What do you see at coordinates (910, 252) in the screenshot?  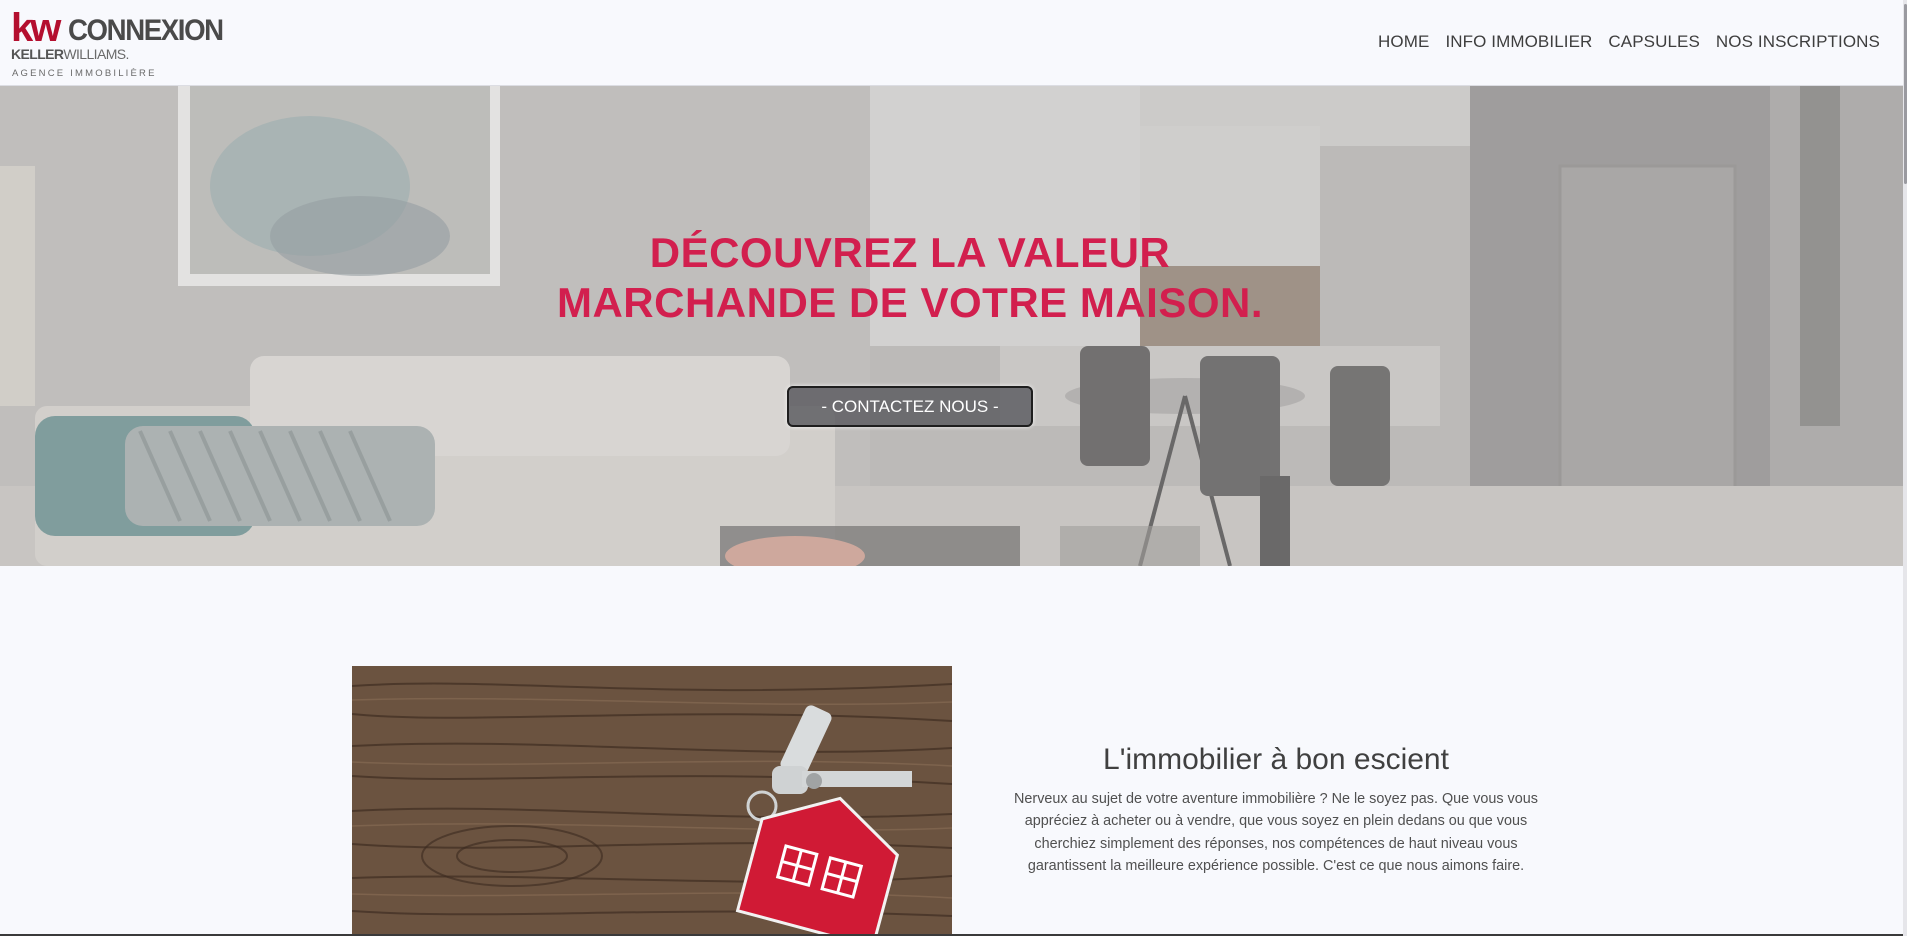 I see `hero-title-line-1: DÉCOUVREZ LA VALEUR` at bounding box center [910, 252].